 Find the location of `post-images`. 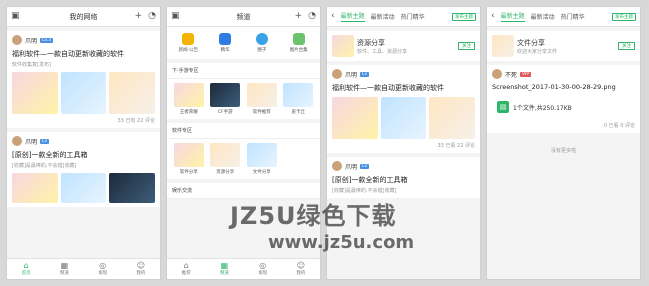

post-images is located at coordinates (84, 188).